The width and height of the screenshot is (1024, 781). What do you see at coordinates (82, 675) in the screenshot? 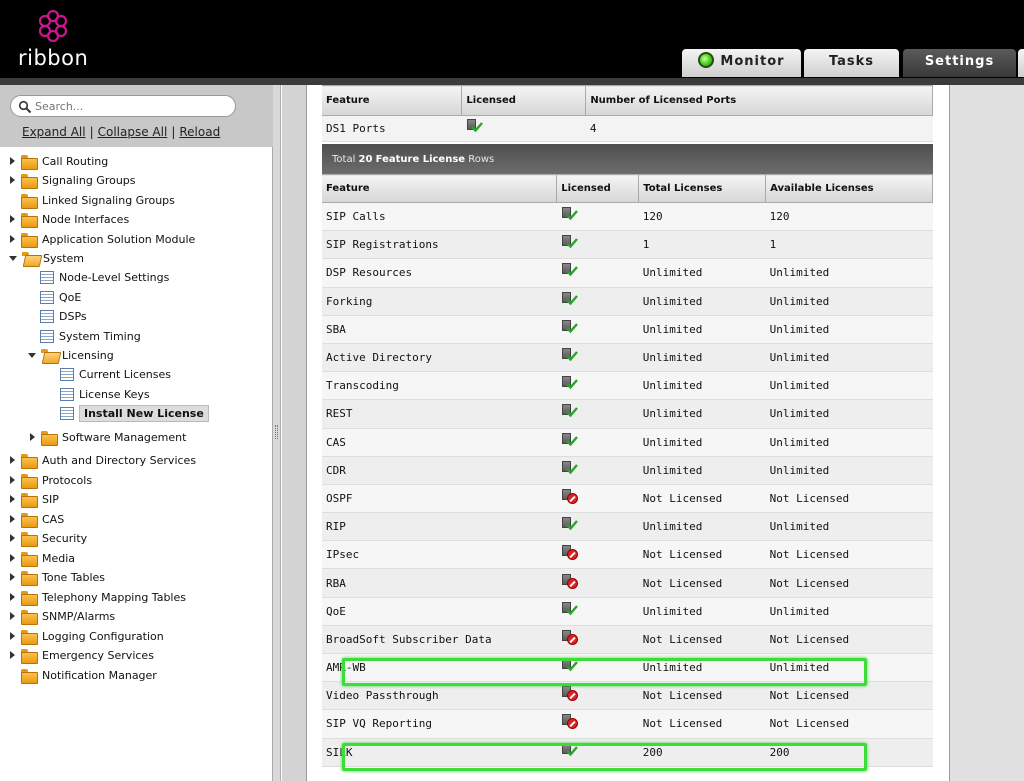
I see `tree-item-notification-manager: Notification Manager` at bounding box center [82, 675].